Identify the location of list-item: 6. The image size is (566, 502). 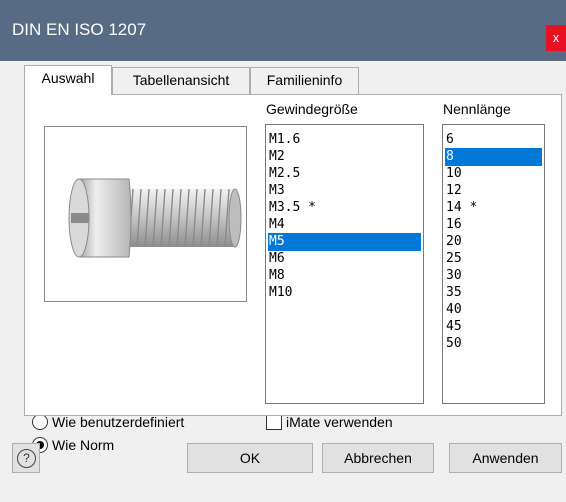
(450, 140).